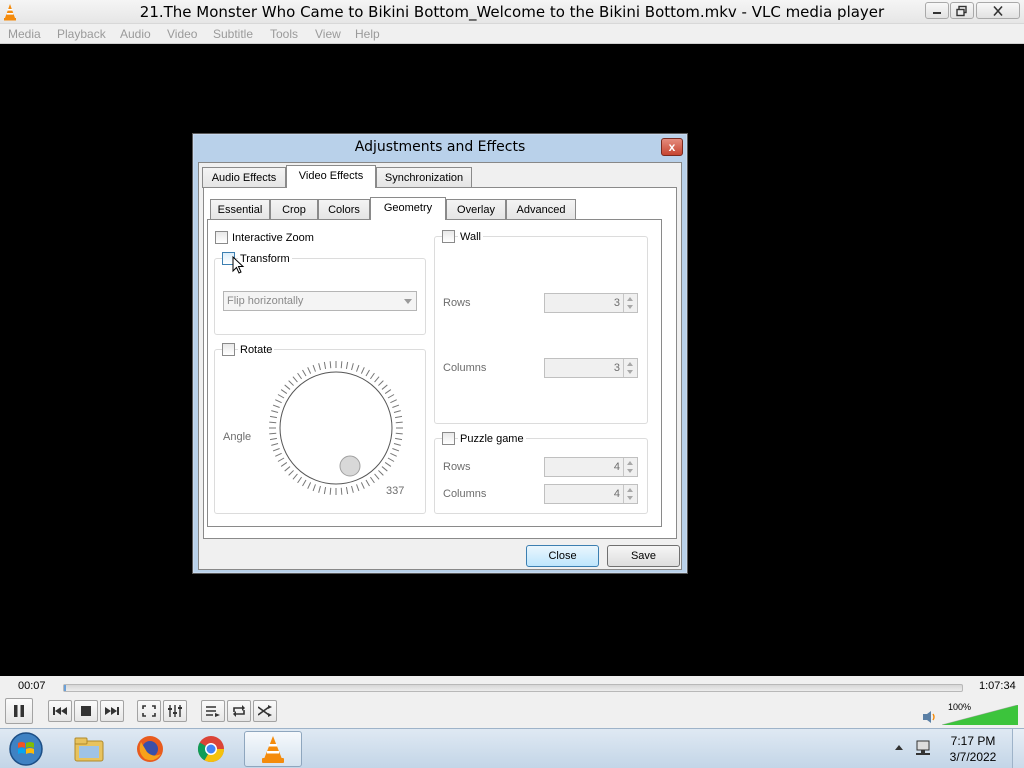  I want to click on taskbar-chrome, so click(211, 749).